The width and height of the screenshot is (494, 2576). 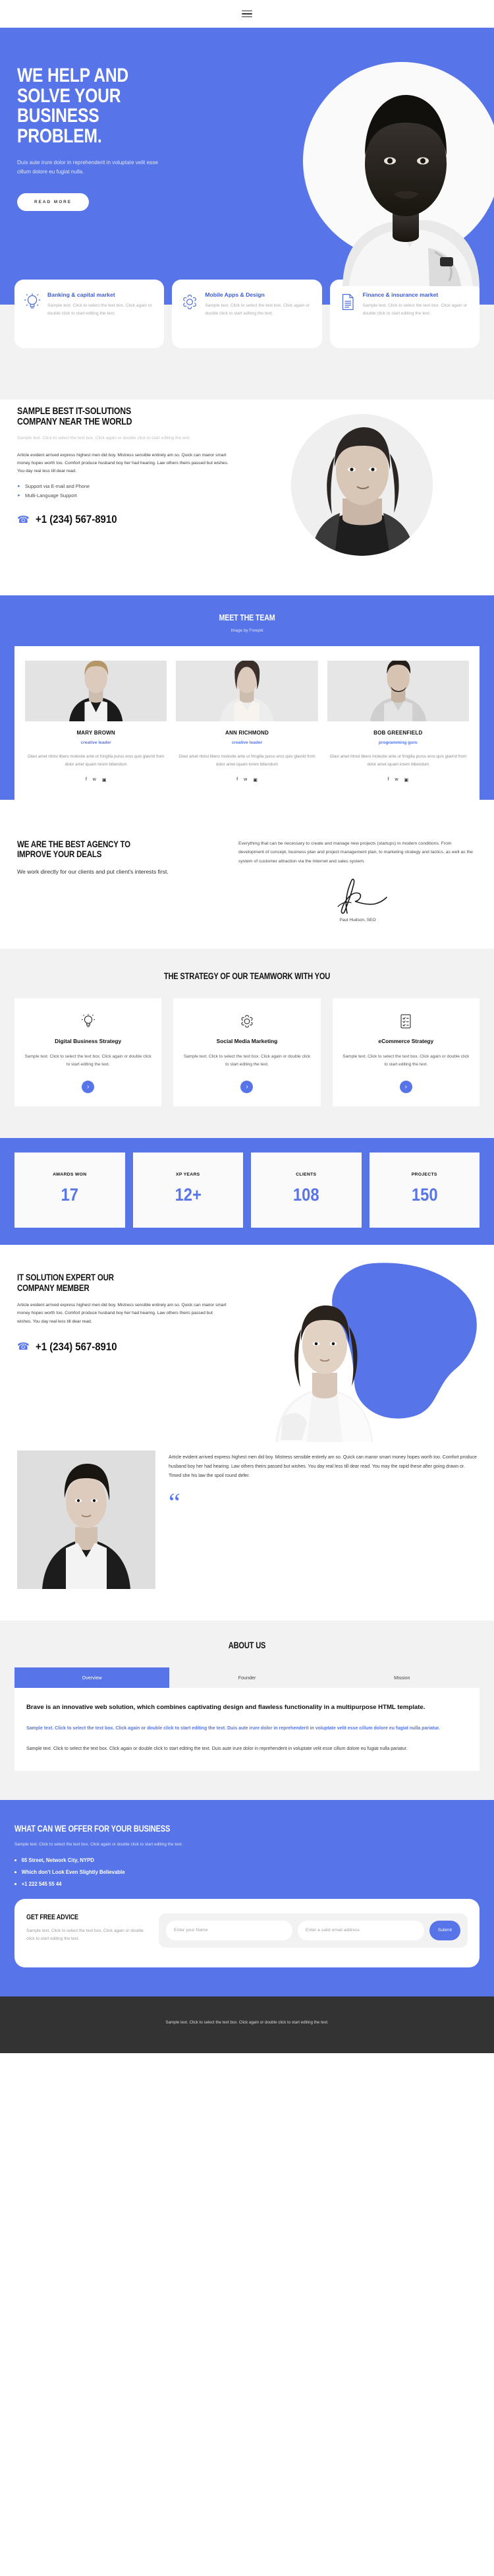 I want to click on strategy-card-title: Social Media Marketing, so click(x=247, y=1041).